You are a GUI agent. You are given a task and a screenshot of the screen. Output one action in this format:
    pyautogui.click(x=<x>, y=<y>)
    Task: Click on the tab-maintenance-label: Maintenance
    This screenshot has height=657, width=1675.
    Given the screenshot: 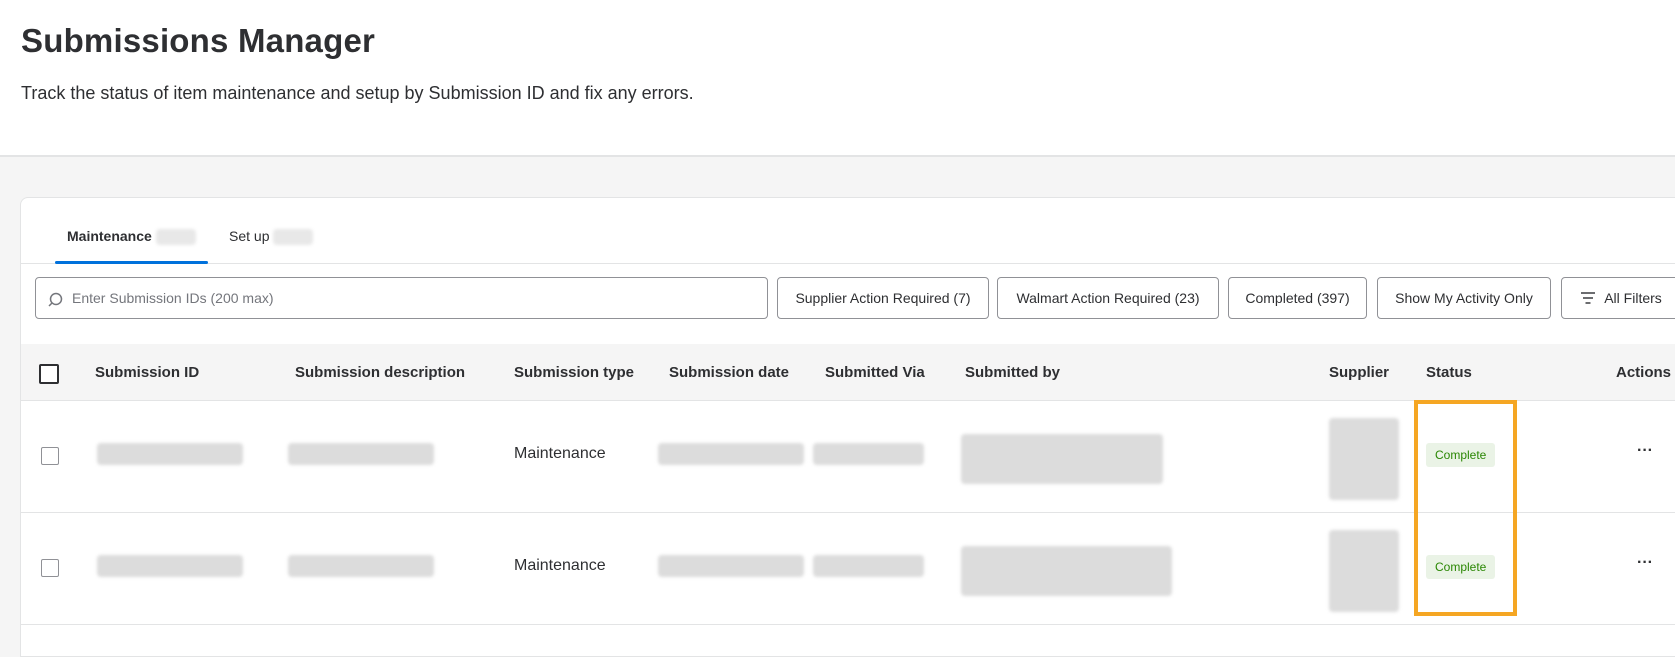 What is the action you would take?
    pyautogui.click(x=109, y=236)
    